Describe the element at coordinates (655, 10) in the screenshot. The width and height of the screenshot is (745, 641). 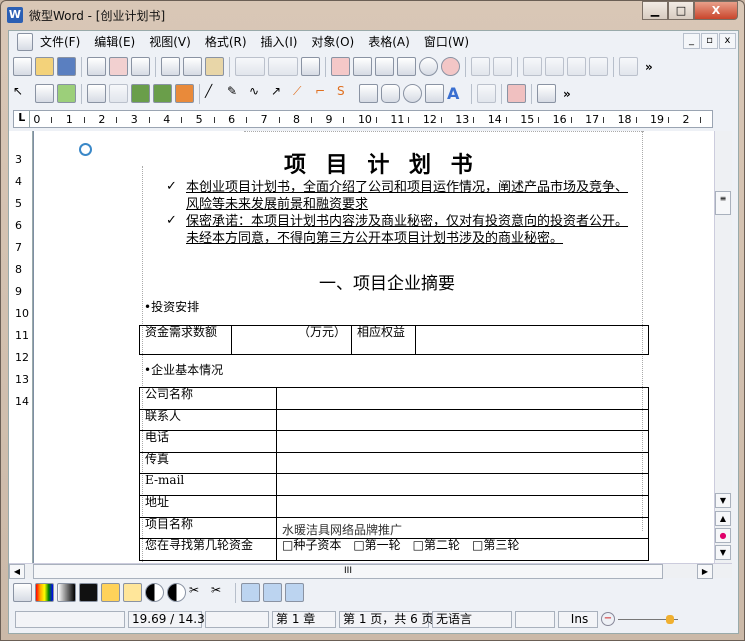
I see `minimize-button: ▁` at that location.